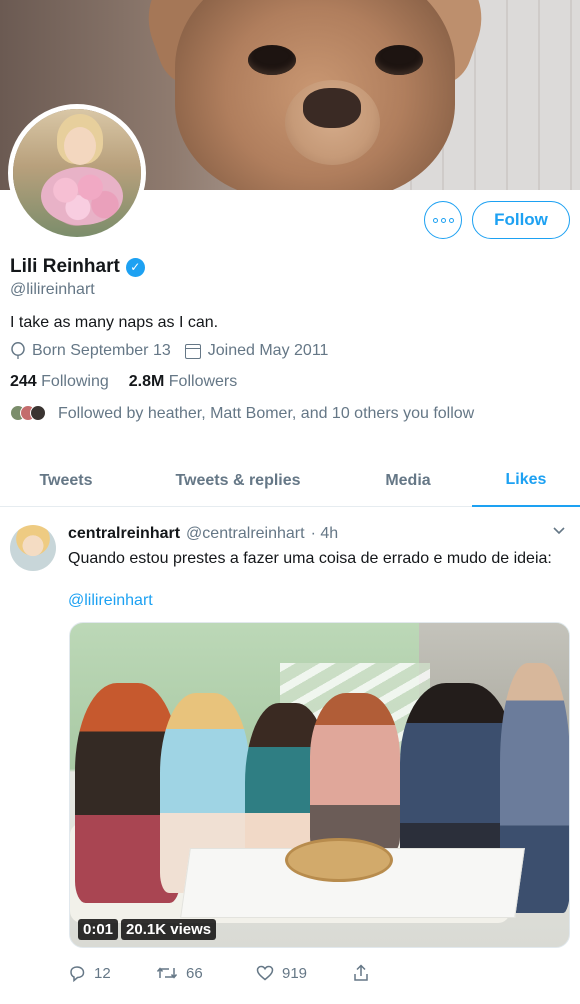  I want to click on retweet-icon, so click(167, 973).